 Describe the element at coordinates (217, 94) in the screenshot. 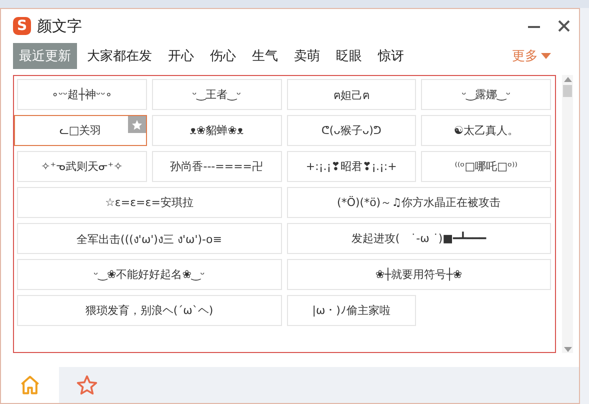

I see `emoticon-item: ᵕ‿王者‿ᵕ` at that location.